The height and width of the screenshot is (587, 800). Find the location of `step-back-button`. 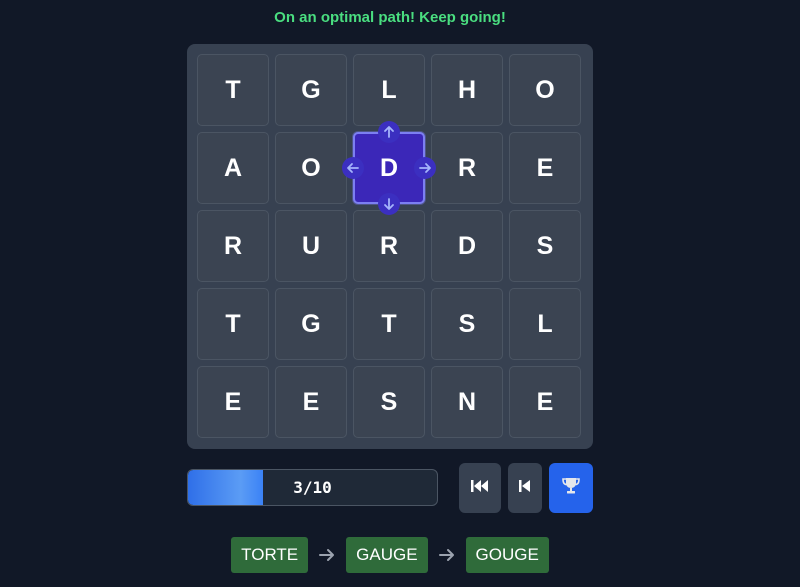

step-back-button is located at coordinates (525, 488).